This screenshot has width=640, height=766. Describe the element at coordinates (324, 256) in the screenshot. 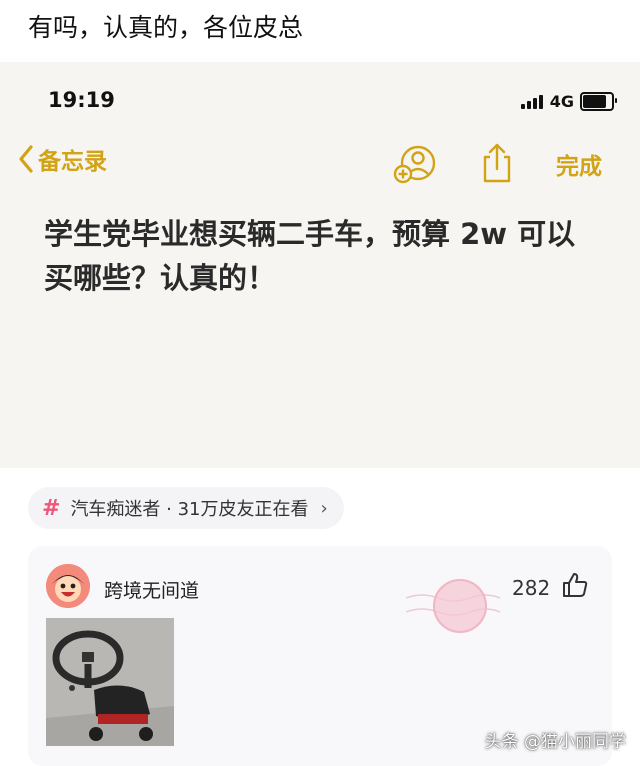

I see `note-content: 学生党毕业想买辆二手车，预算 2w 可以买哪些？认真的！` at that location.